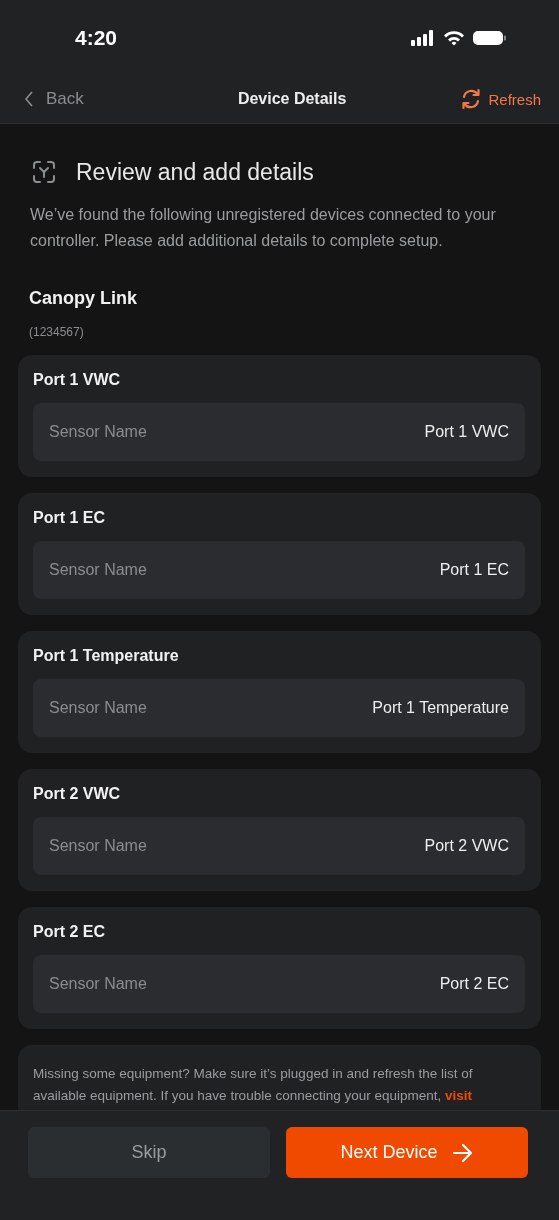 This screenshot has width=559, height=1220. What do you see at coordinates (459, 1095) in the screenshot?
I see `visit-link: visit` at bounding box center [459, 1095].